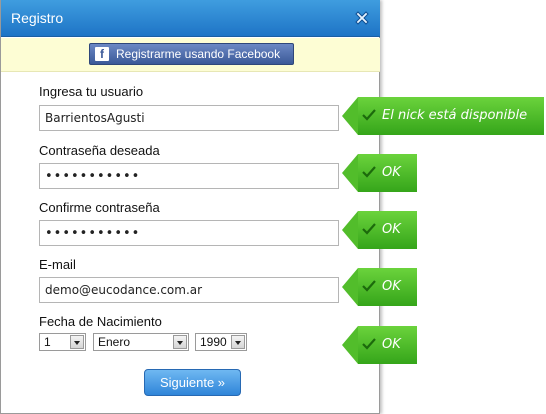  I want to click on dialog-titlebar: Registro, so click(190, 18).